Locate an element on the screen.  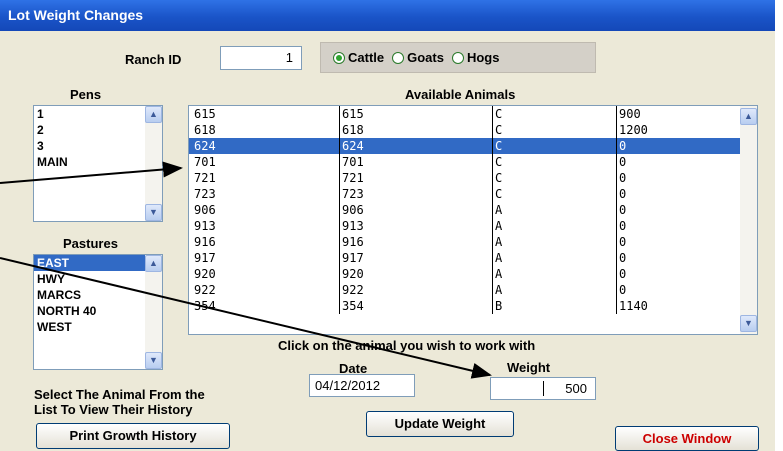
ranch-id-input: 1 is located at coordinates (261, 58).